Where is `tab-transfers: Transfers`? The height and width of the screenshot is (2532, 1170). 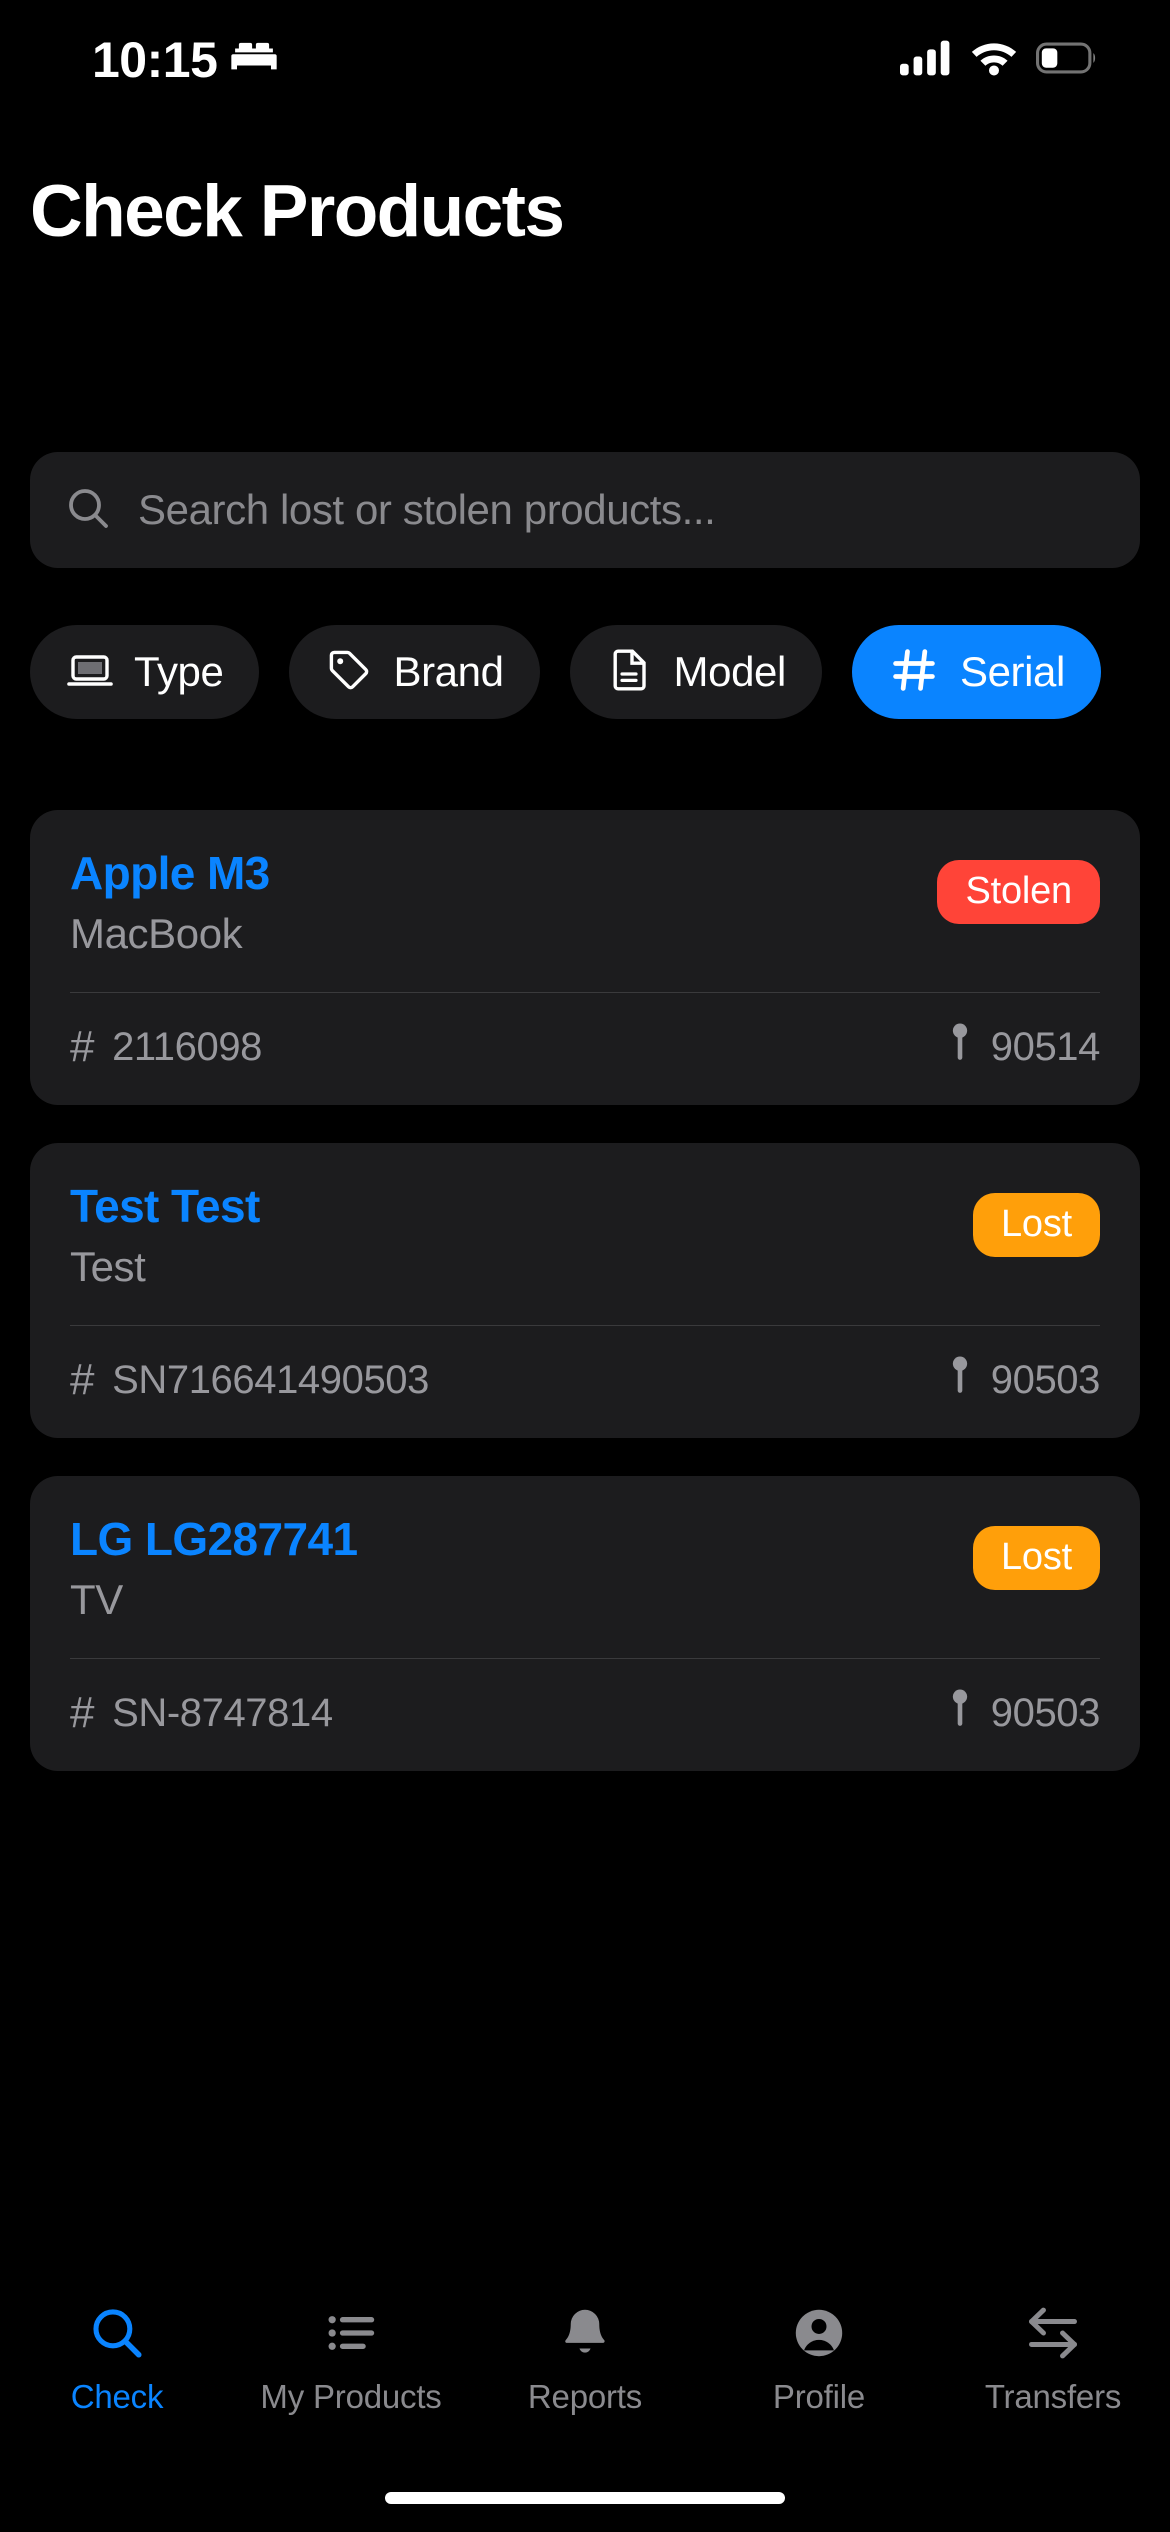 tab-transfers: Transfers is located at coordinates (1053, 2359).